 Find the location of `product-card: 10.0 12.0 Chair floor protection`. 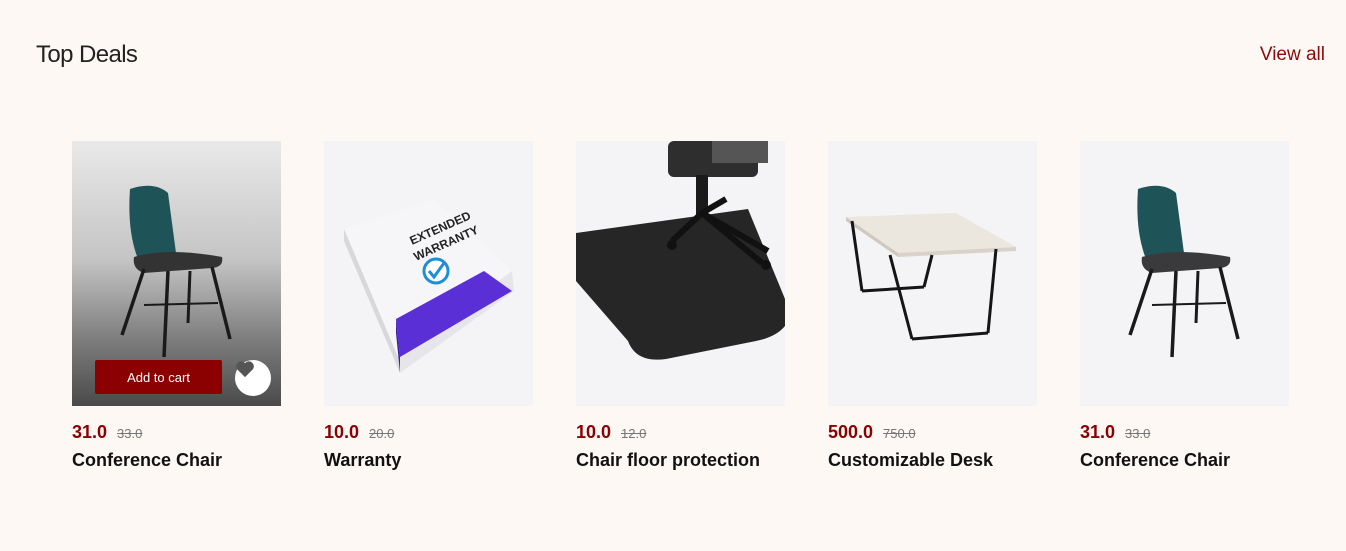

product-card: 10.0 12.0 Chair floor protection is located at coordinates (680, 306).